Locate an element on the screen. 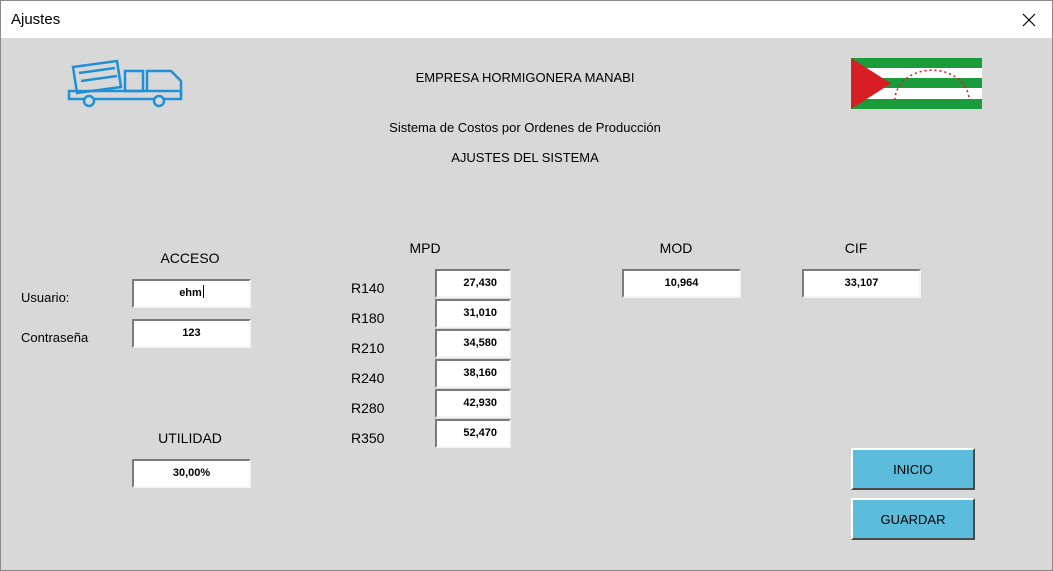 The width and height of the screenshot is (1053, 571). password-field: 123 is located at coordinates (191, 333).